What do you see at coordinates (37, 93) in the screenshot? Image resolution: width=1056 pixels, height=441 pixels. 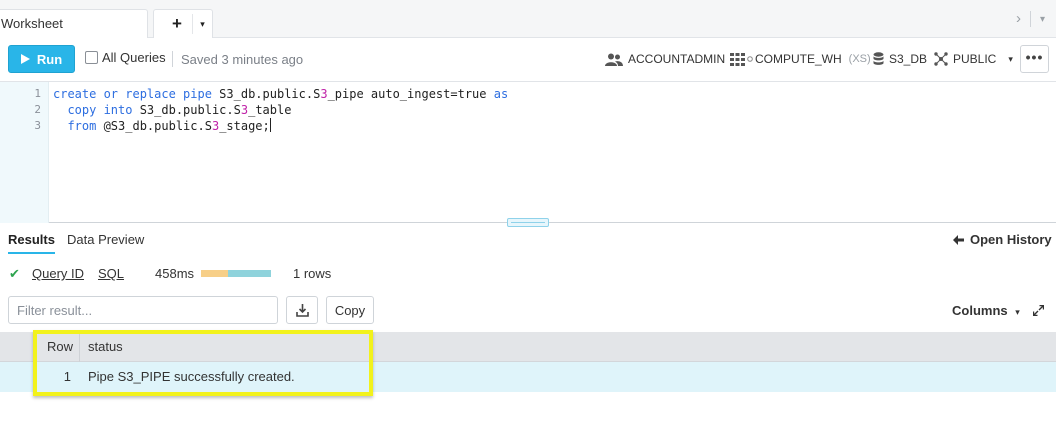 I see `line-number: 1` at bounding box center [37, 93].